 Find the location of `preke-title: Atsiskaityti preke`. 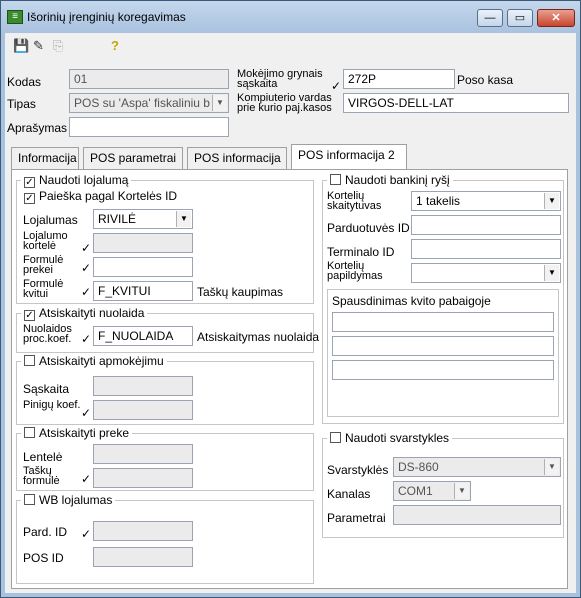

preke-title: Atsiskaityti preke is located at coordinates (84, 433).